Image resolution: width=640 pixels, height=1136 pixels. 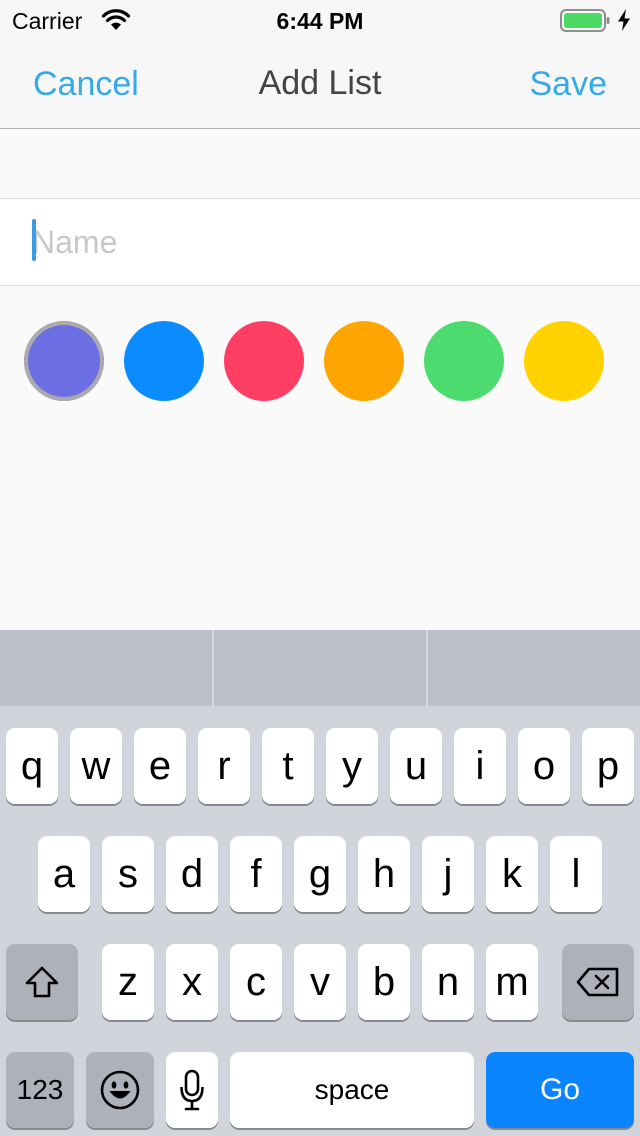 I want to click on color-swatch-yellow, so click(x=564, y=361).